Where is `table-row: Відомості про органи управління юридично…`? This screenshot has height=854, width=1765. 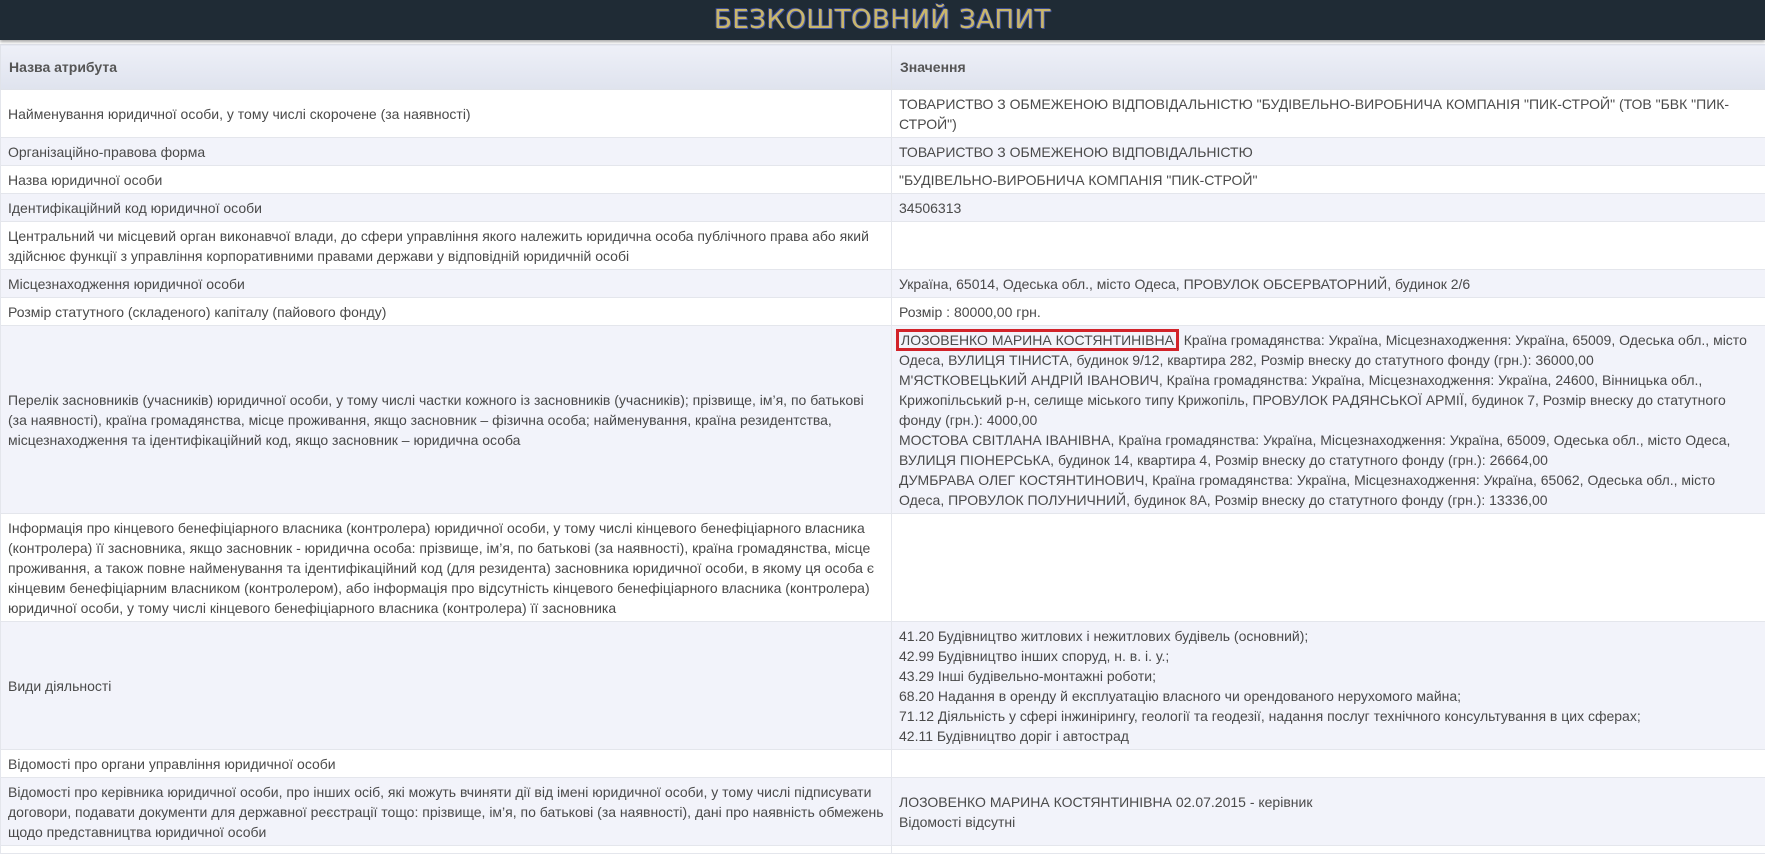
table-row: Відомості про органи управління юридично… is located at coordinates (883, 764).